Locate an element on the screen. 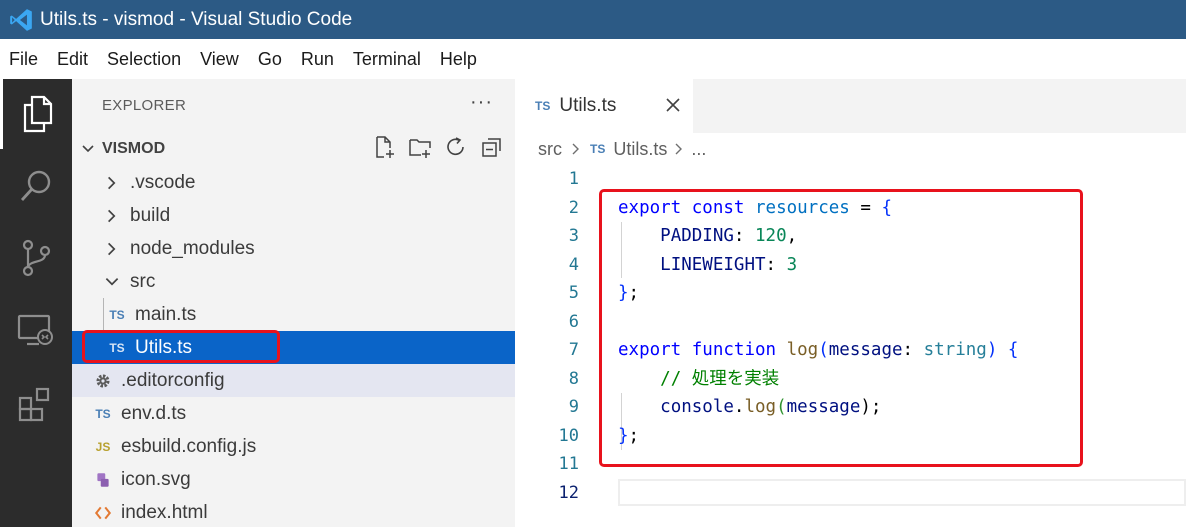 This screenshot has width=1186, height=527. tab-utils-ts: TS Utils.ts is located at coordinates (604, 106).